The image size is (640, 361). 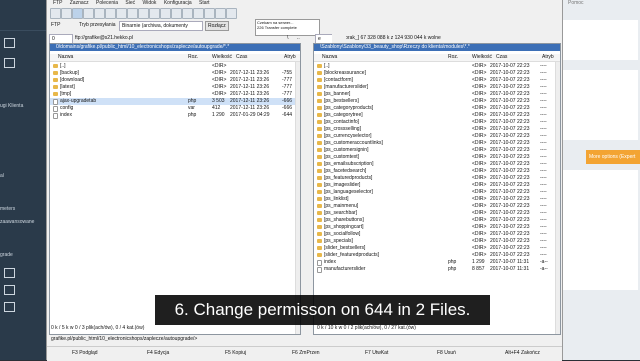 What do you see at coordinates (437, 213) in the screenshot?
I see `folder-row: [ps_searchbar] <DIR> 2017-10-07 22:23 ----` at bounding box center [437, 213].